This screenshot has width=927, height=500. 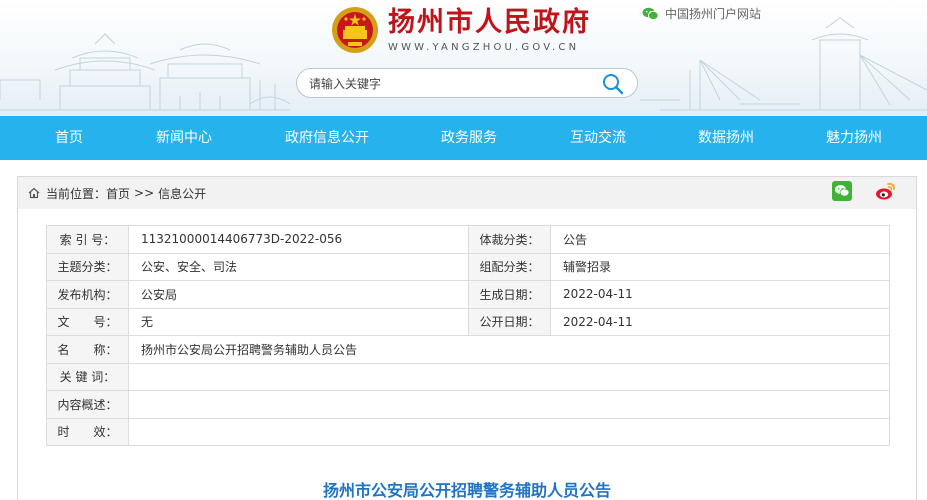 What do you see at coordinates (650, 13) in the screenshot?
I see `wechat-small-icon` at bounding box center [650, 13].